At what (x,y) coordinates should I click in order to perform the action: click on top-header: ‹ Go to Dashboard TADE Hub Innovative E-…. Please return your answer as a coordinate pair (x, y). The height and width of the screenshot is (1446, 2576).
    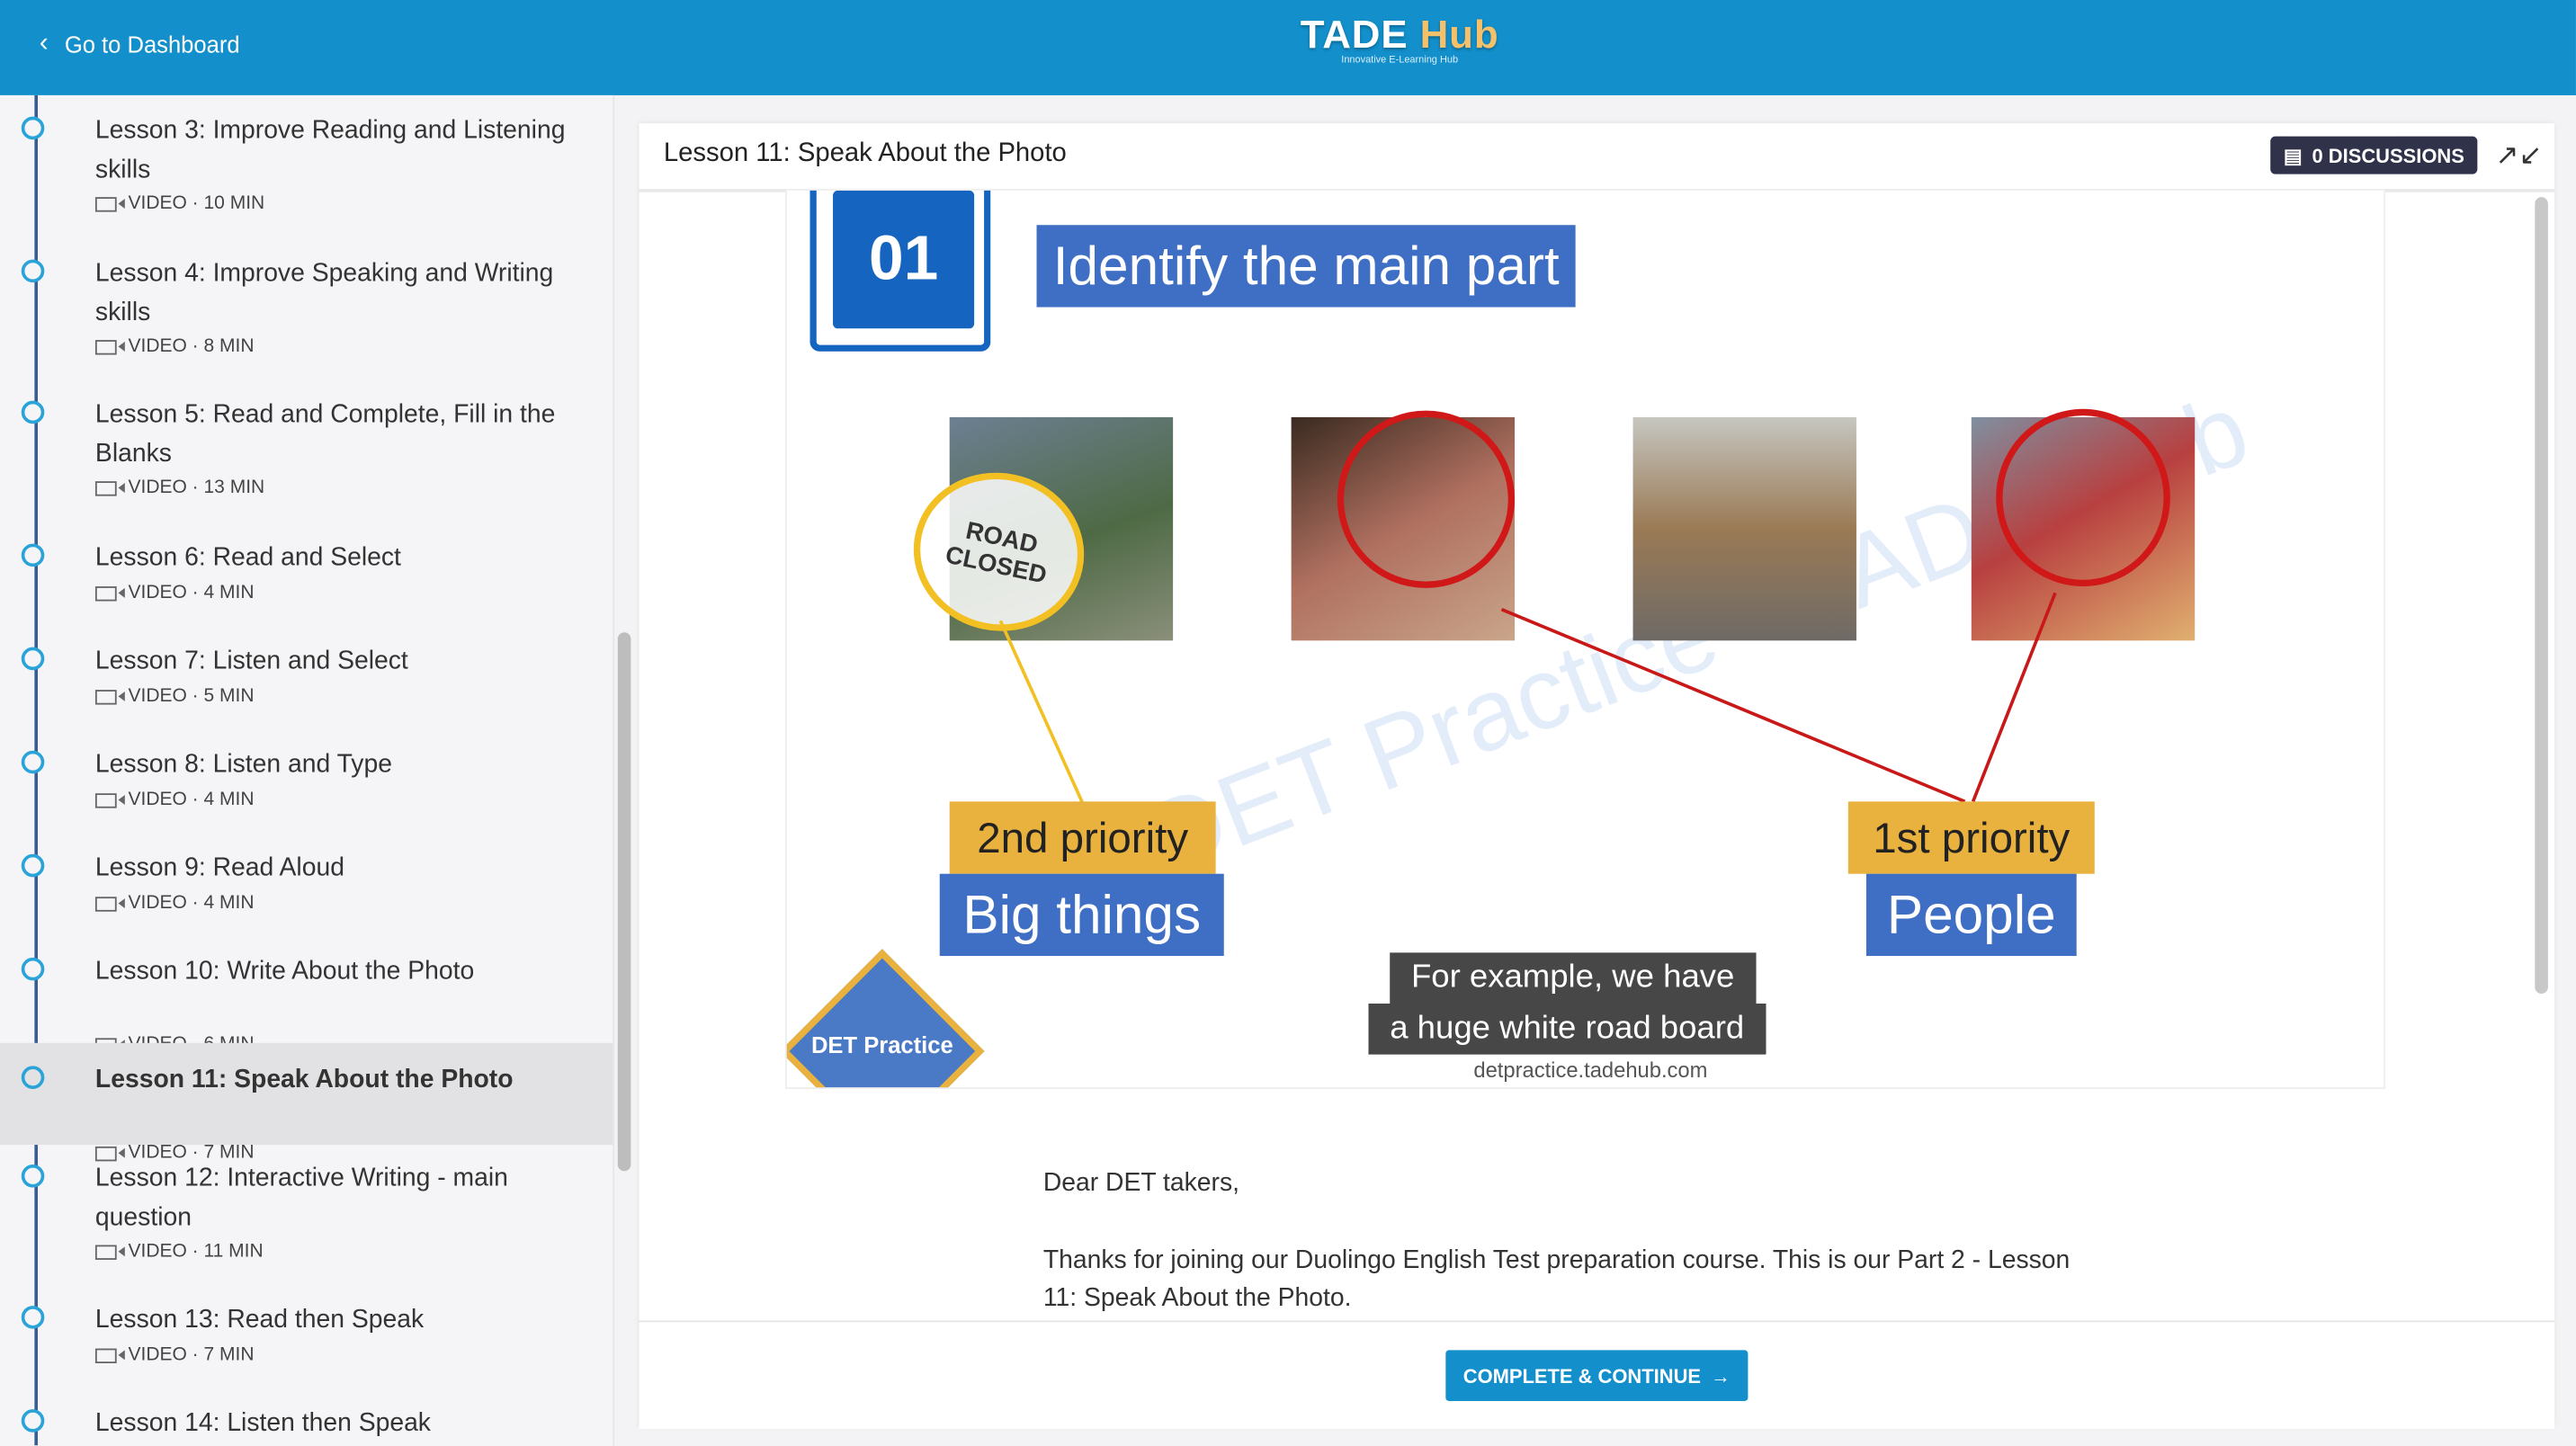
    Looking at the image, I should click on (1288, 47).